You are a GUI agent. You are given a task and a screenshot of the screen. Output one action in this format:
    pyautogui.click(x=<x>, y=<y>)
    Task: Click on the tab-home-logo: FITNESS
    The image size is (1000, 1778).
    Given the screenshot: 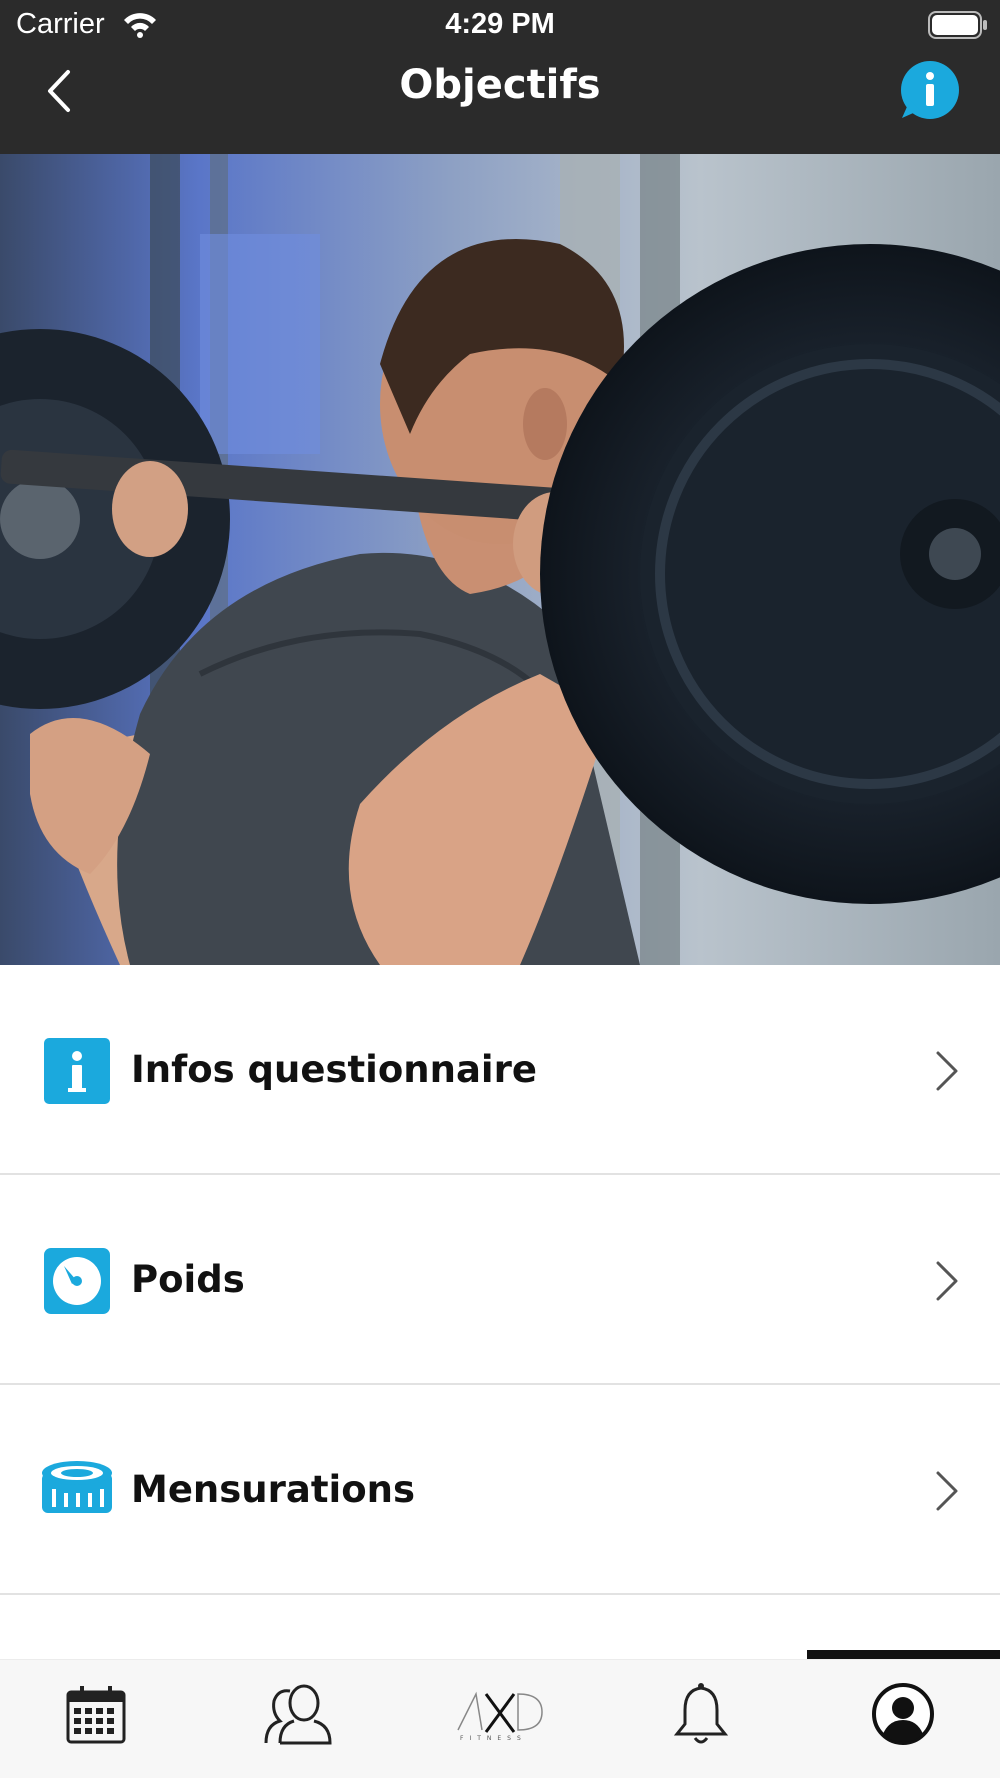 What is the action you would take?
    pyautogui.click(x=500, y=1714)
    